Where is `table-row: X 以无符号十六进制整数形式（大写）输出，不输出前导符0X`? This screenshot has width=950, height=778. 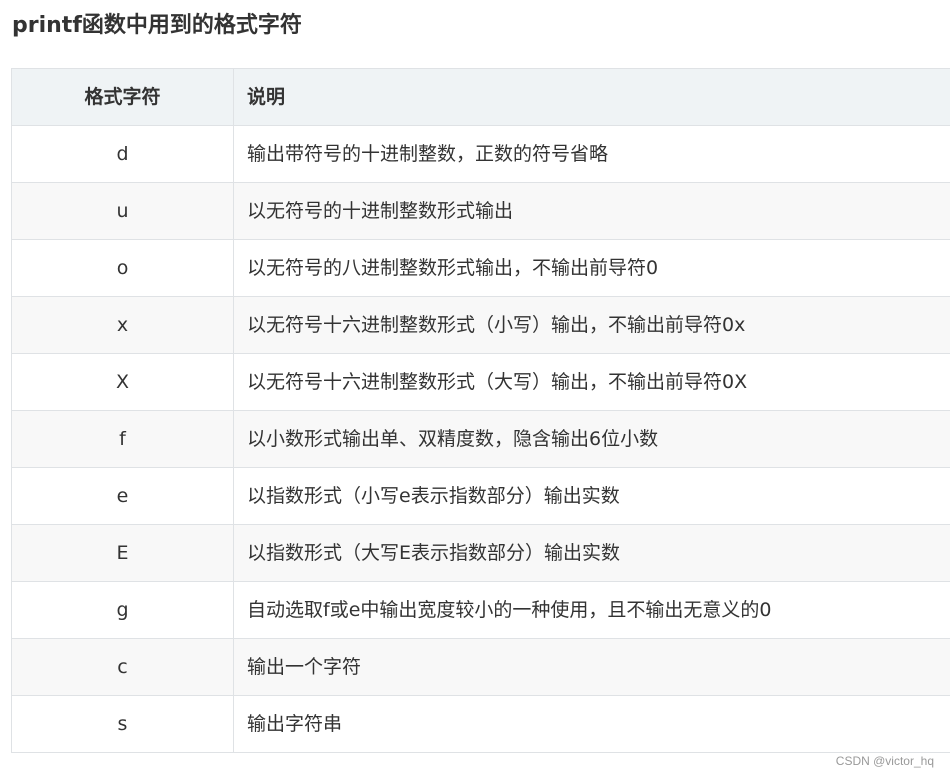 table-row: X 以无符号十六进制整数形式（大写）输出，不输出前导符0X is located at coordinates (480, 382).